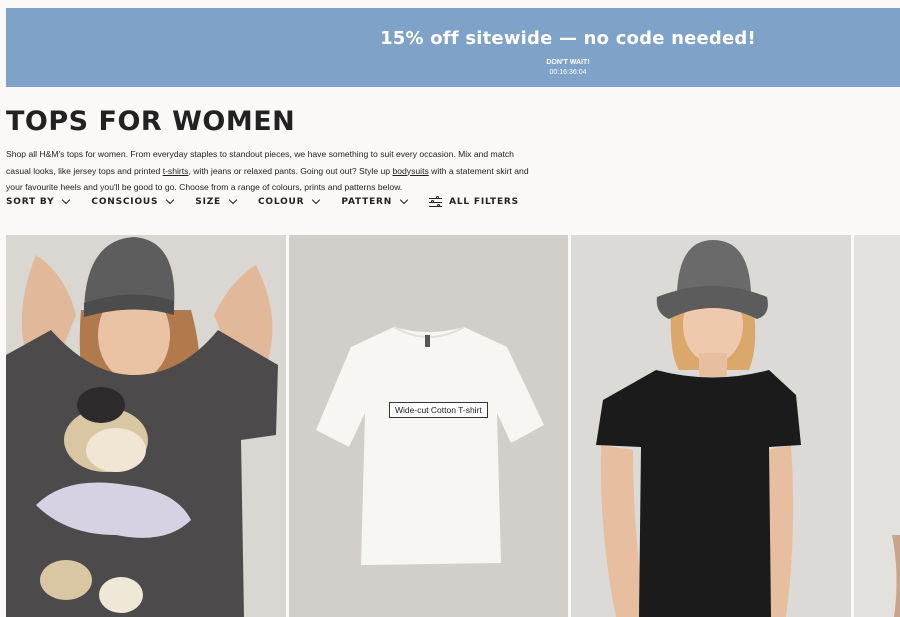 The width and height of the screenshot is (900, 617). What do you see at coordinates (410, 171) in the screenshot?
I see `bodysuits-link: bodysuits` at bounding box center [410, 171].